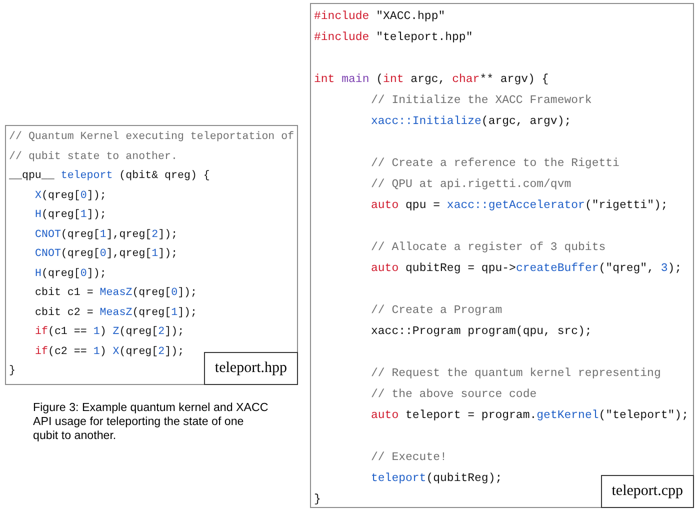 This screenshot has width=700, height=510. What do you see at coordinates (151, 421) in the screenshot?
I see `figure-caption: Figure 3: Example quantum kernel and XACC API usage for teleporting the state of one qubit to another.` at bounding box center [151, 421].